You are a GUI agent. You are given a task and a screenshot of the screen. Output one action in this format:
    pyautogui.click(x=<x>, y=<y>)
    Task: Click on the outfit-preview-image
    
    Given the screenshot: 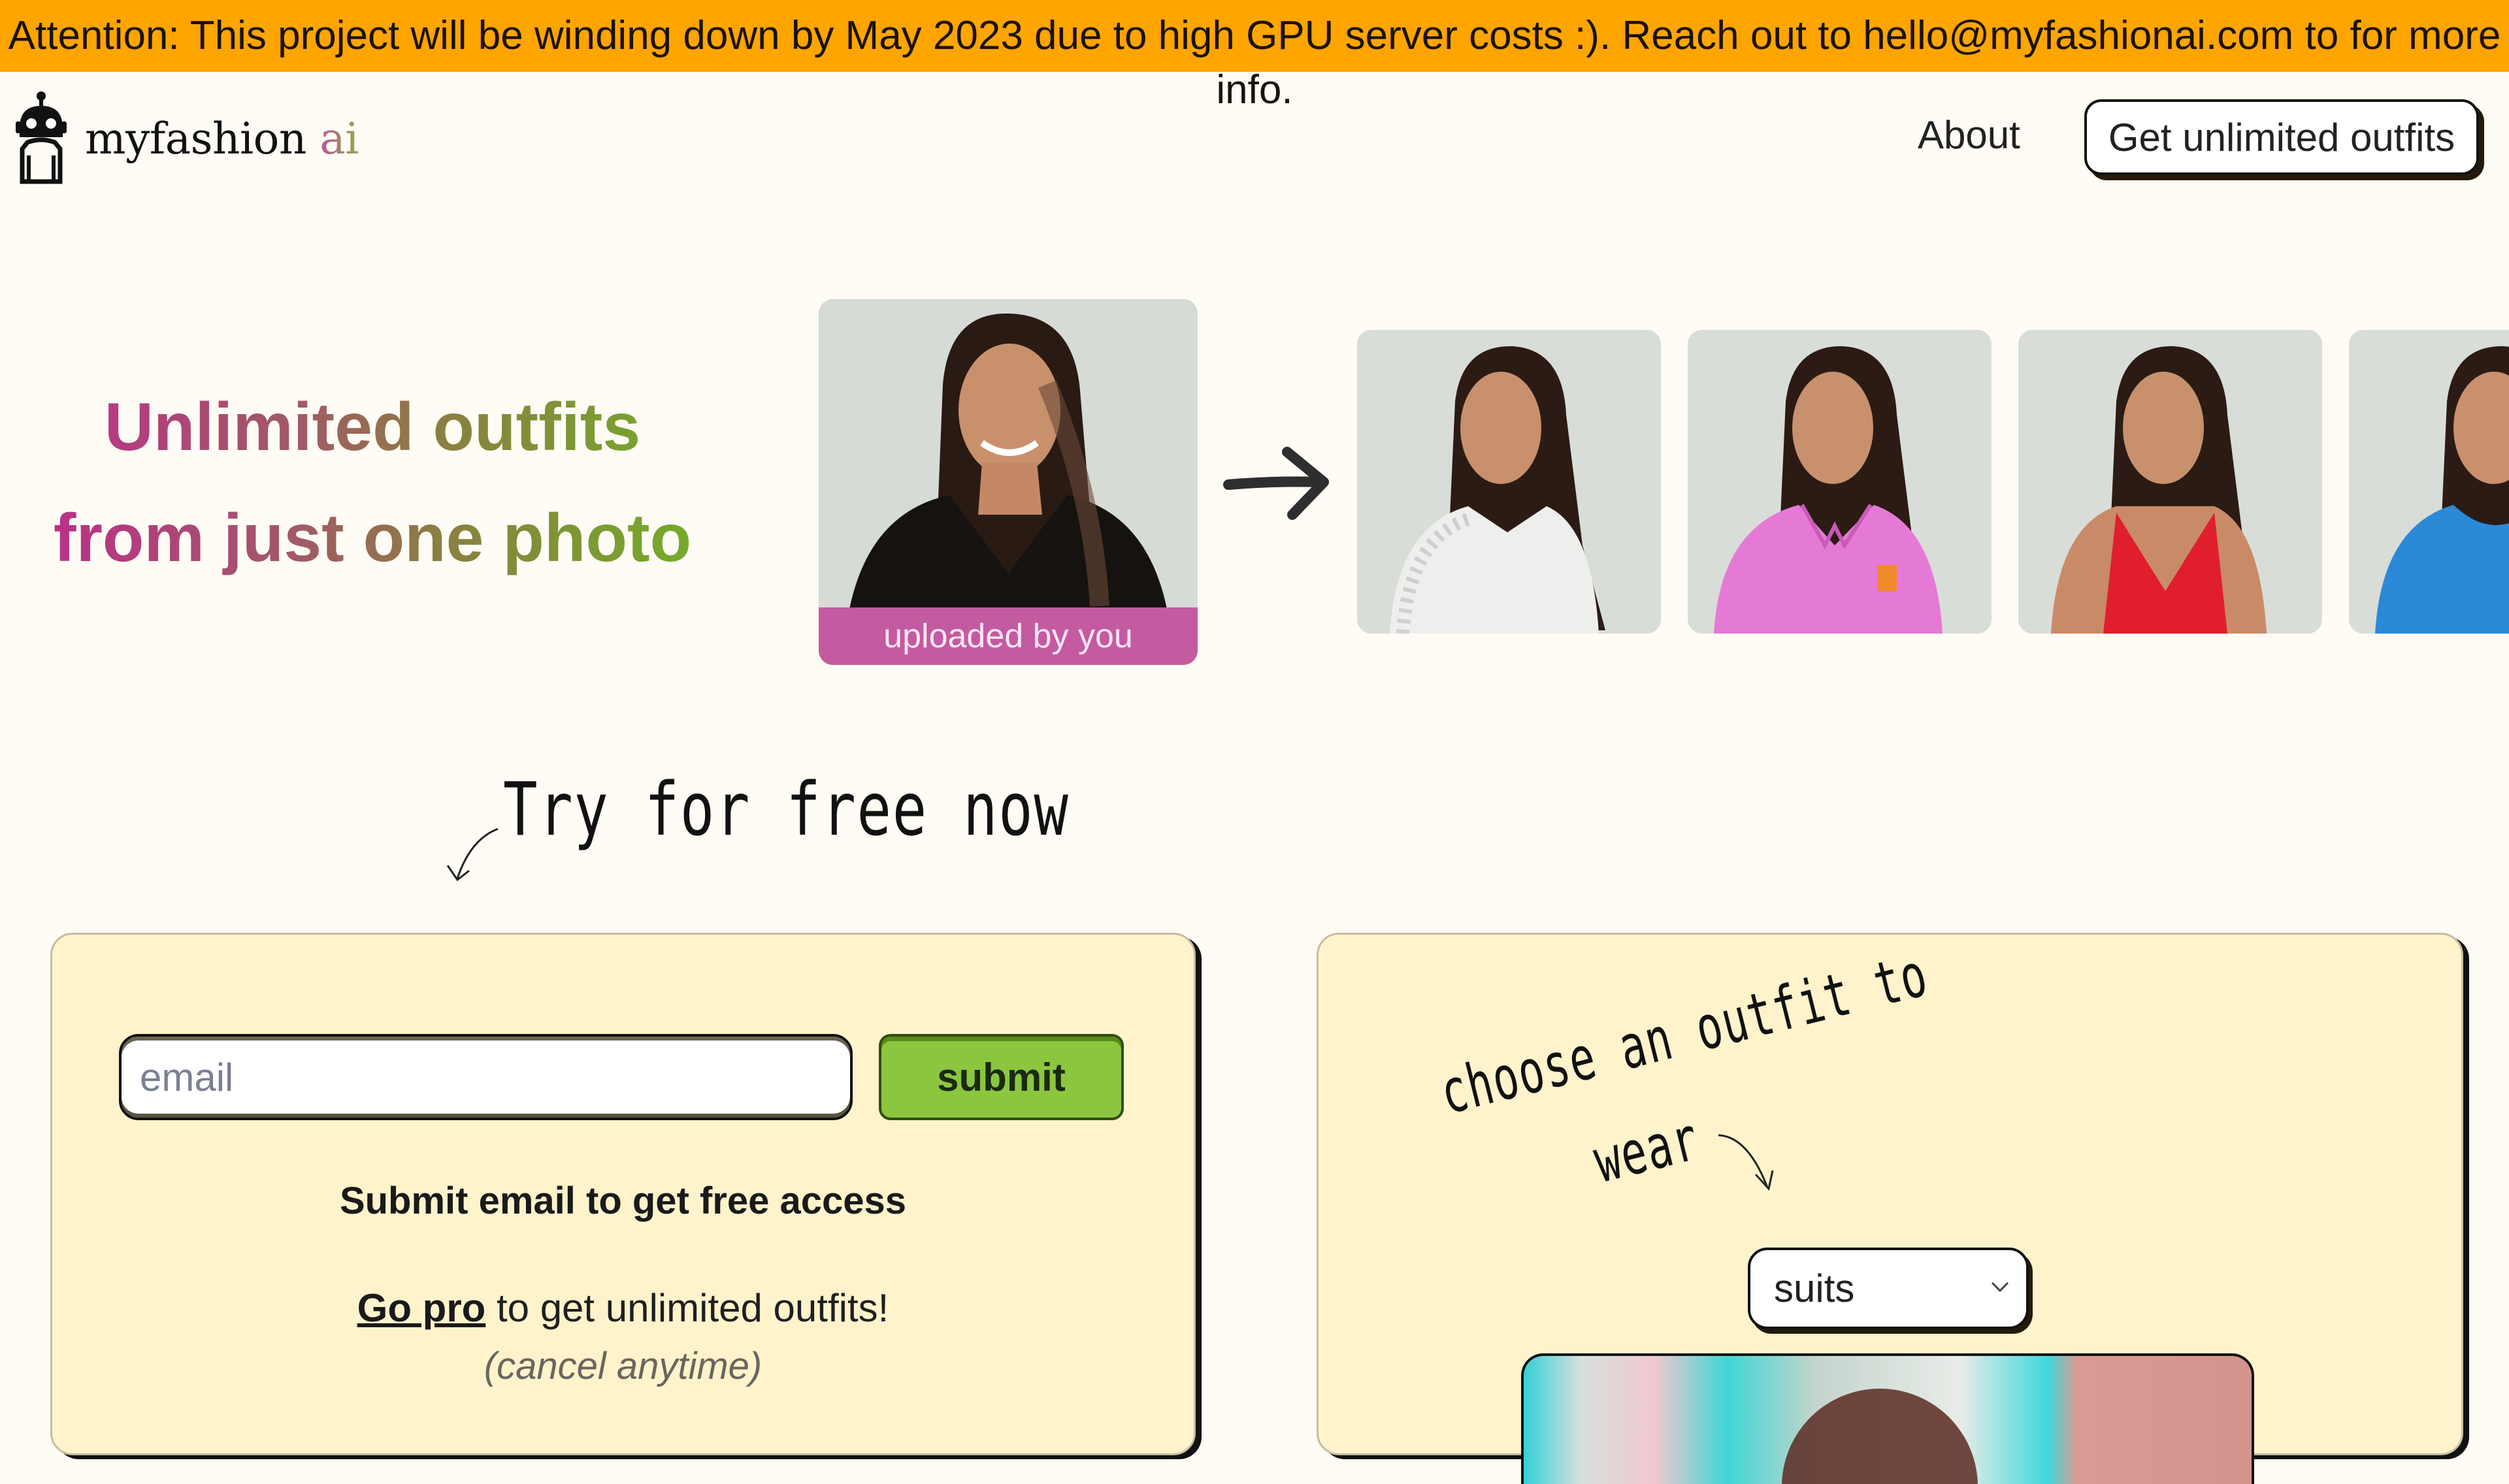 What is the action you would take?
    pyautogui.click(x=1887, y=1418)
    